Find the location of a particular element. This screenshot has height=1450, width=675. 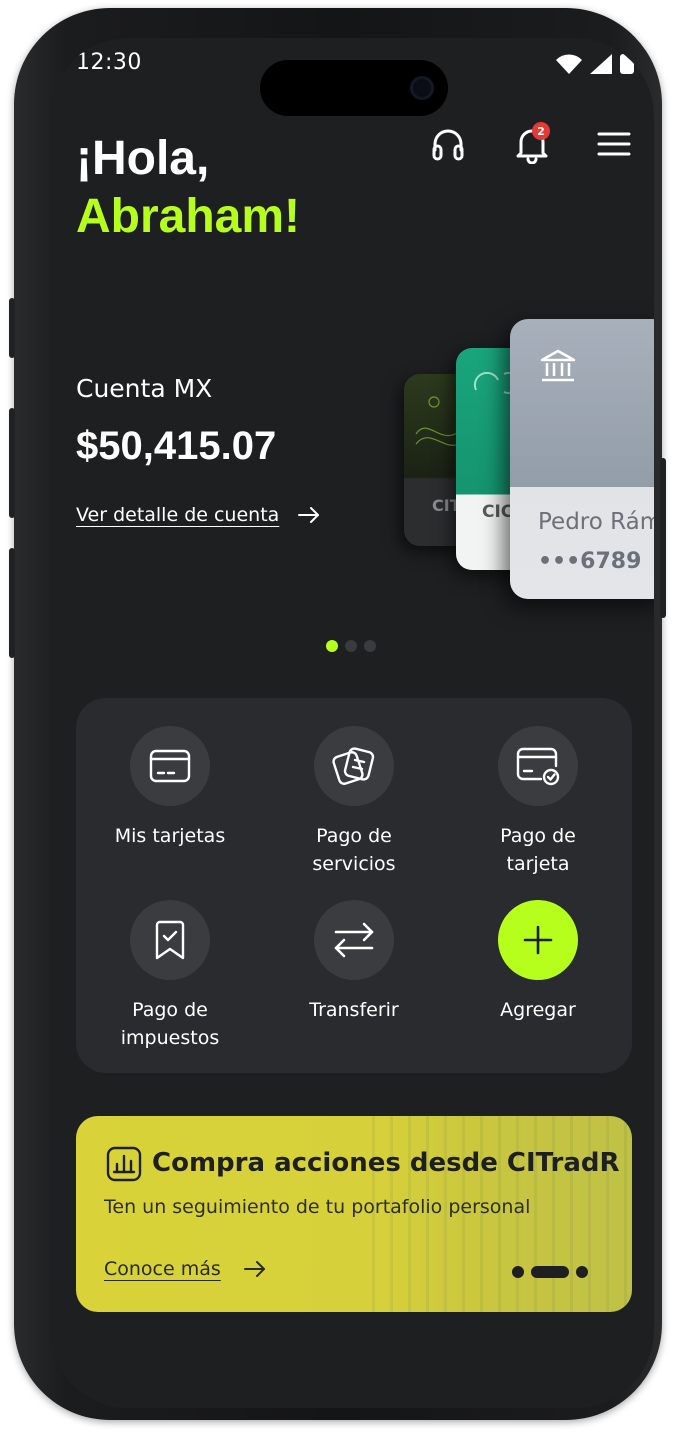

promo-title: Compra acciones desde CITradR is located at coordinates (386, 1163).